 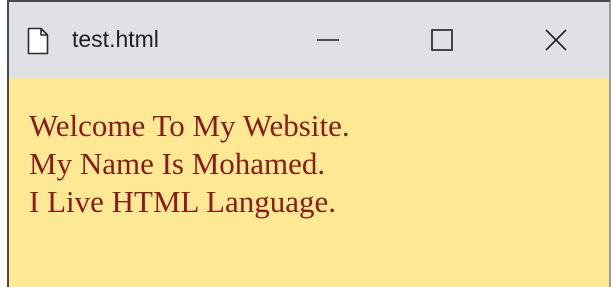 I want to click on name-text: My Name Is Mohamed., so click(x=177, y=163).